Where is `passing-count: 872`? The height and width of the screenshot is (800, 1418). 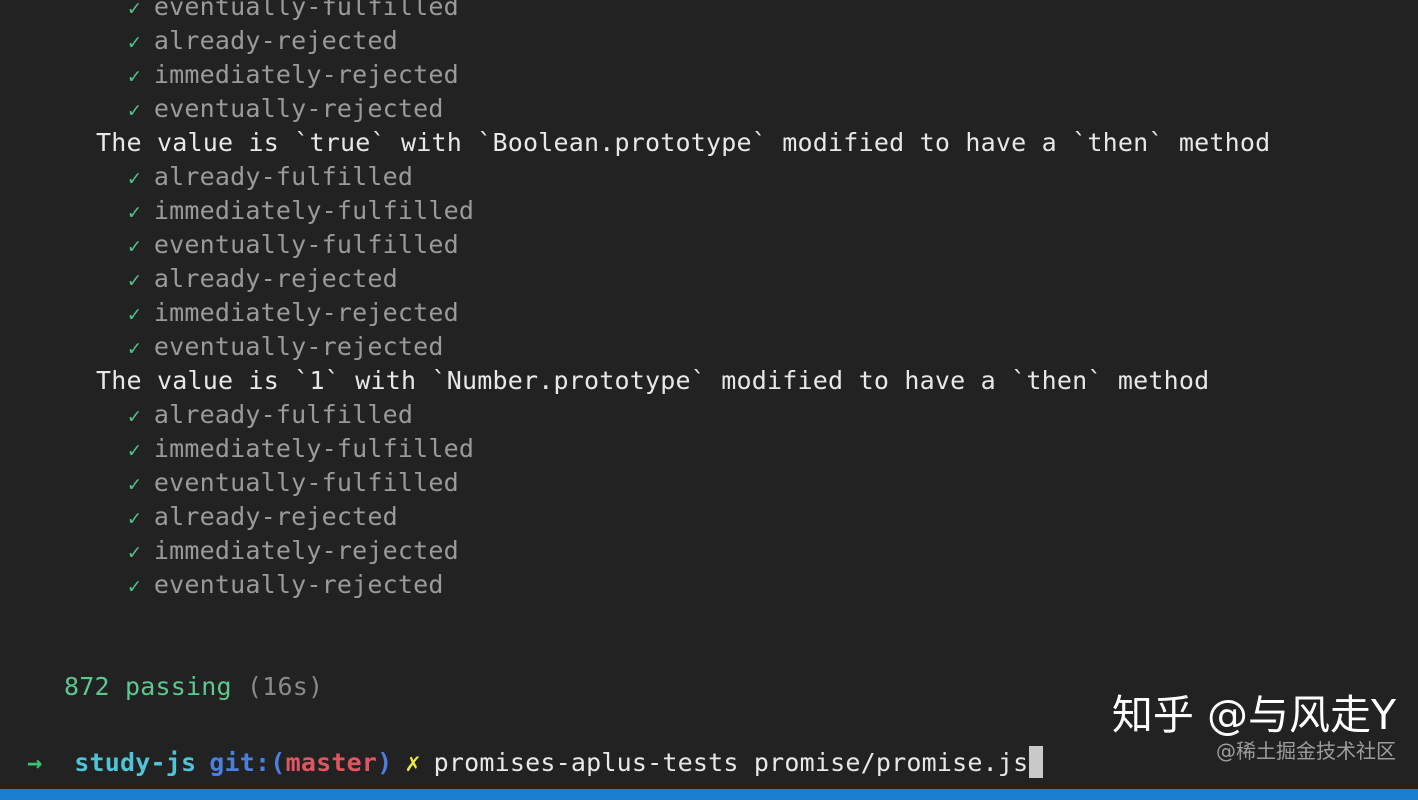
passing-count: 872 is located at coordinates (87, 686).